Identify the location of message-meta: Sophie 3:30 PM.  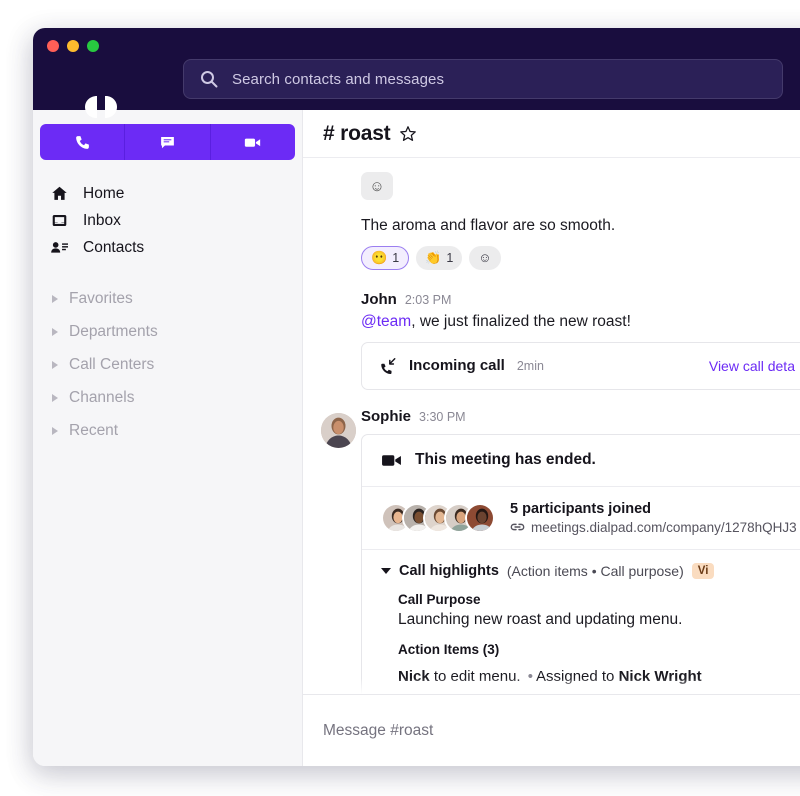
(580, 416).